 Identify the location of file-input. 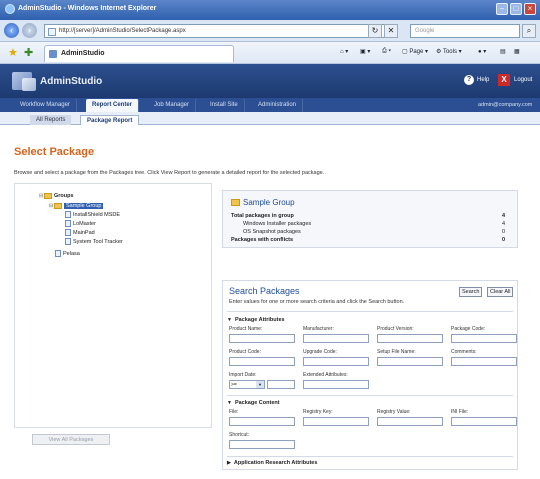
(262, 421).